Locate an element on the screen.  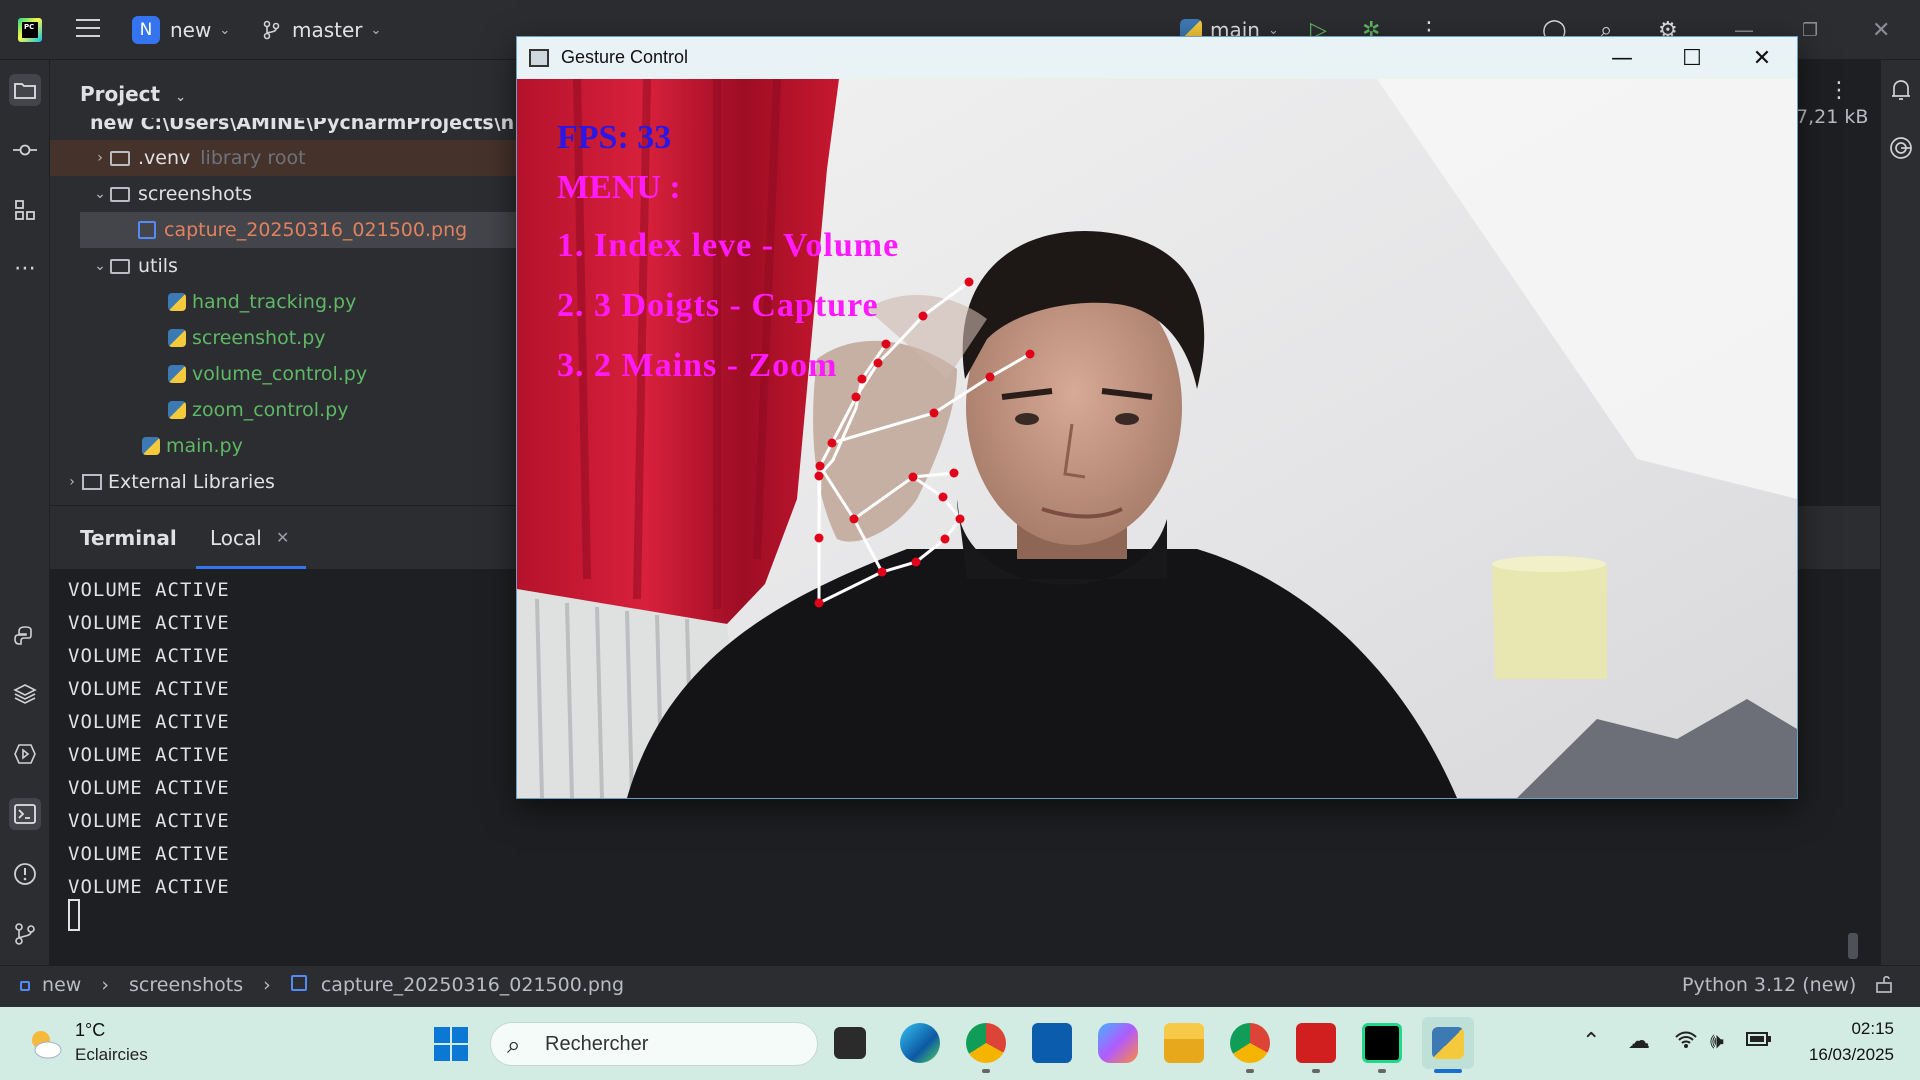
onedrive-cloud-icon: ☁ is located at coordinates (1639, 1041).